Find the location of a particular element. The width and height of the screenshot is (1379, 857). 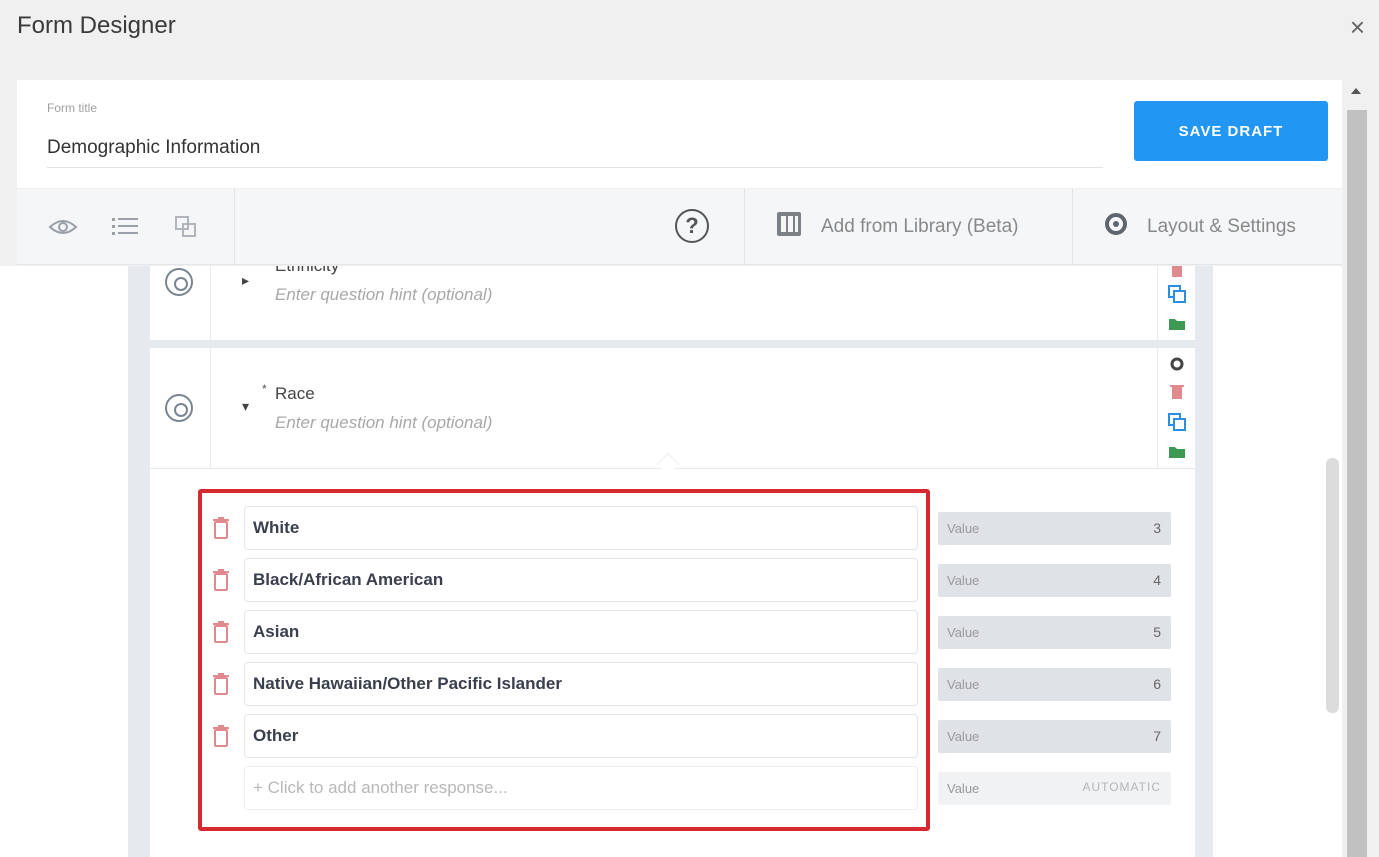

required-mark: * is located at coordinates (264, 389).